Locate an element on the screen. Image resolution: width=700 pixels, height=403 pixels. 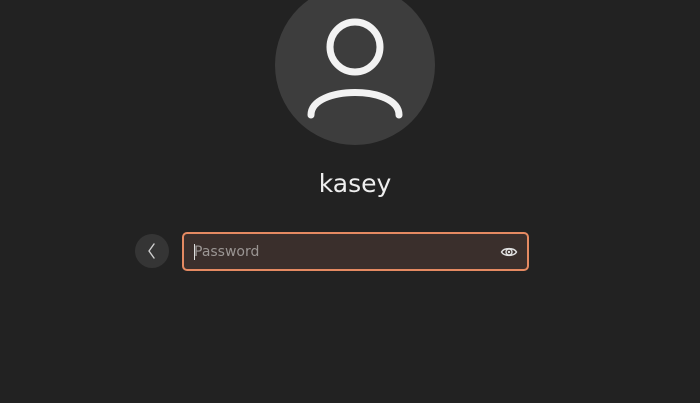
back-button is located at coordinates (152, 251).